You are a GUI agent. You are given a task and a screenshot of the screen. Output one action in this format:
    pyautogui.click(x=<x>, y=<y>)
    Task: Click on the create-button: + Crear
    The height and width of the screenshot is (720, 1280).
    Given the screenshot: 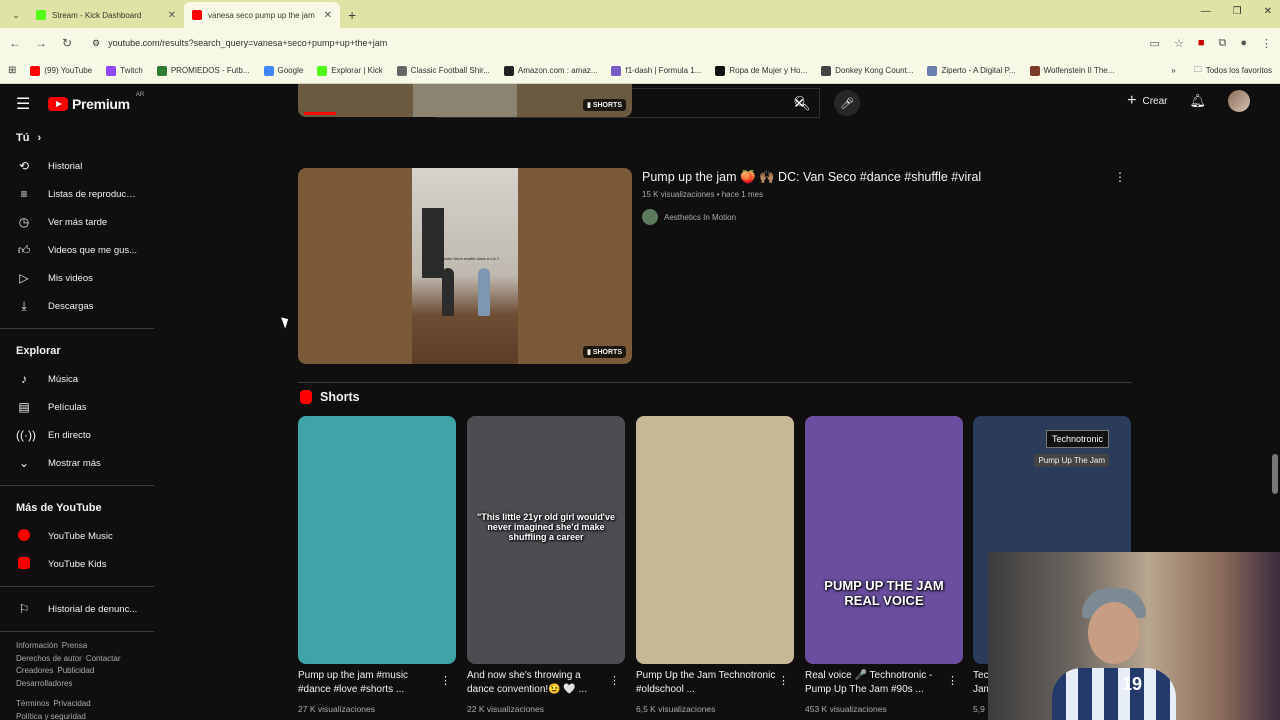 What is the action you would take?
    pyautogui.click(x=1147, y=101)
    